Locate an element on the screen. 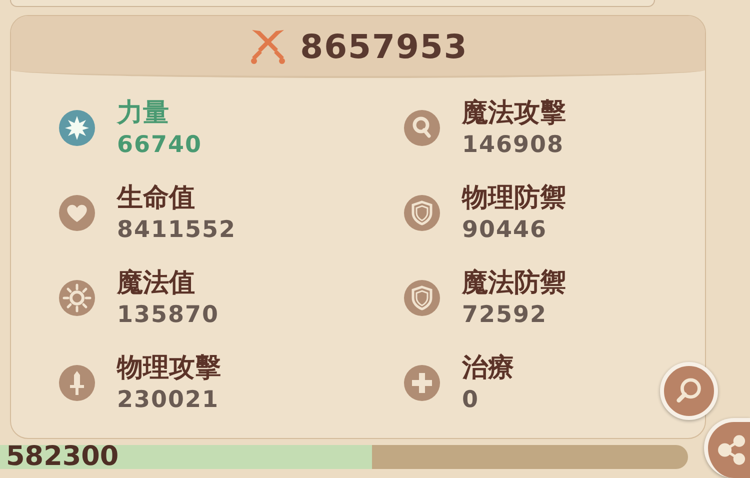 Image resolution: width=750 pixels, height=478 pixels. stat-label: 力量 is located at coordinates (143, 113).